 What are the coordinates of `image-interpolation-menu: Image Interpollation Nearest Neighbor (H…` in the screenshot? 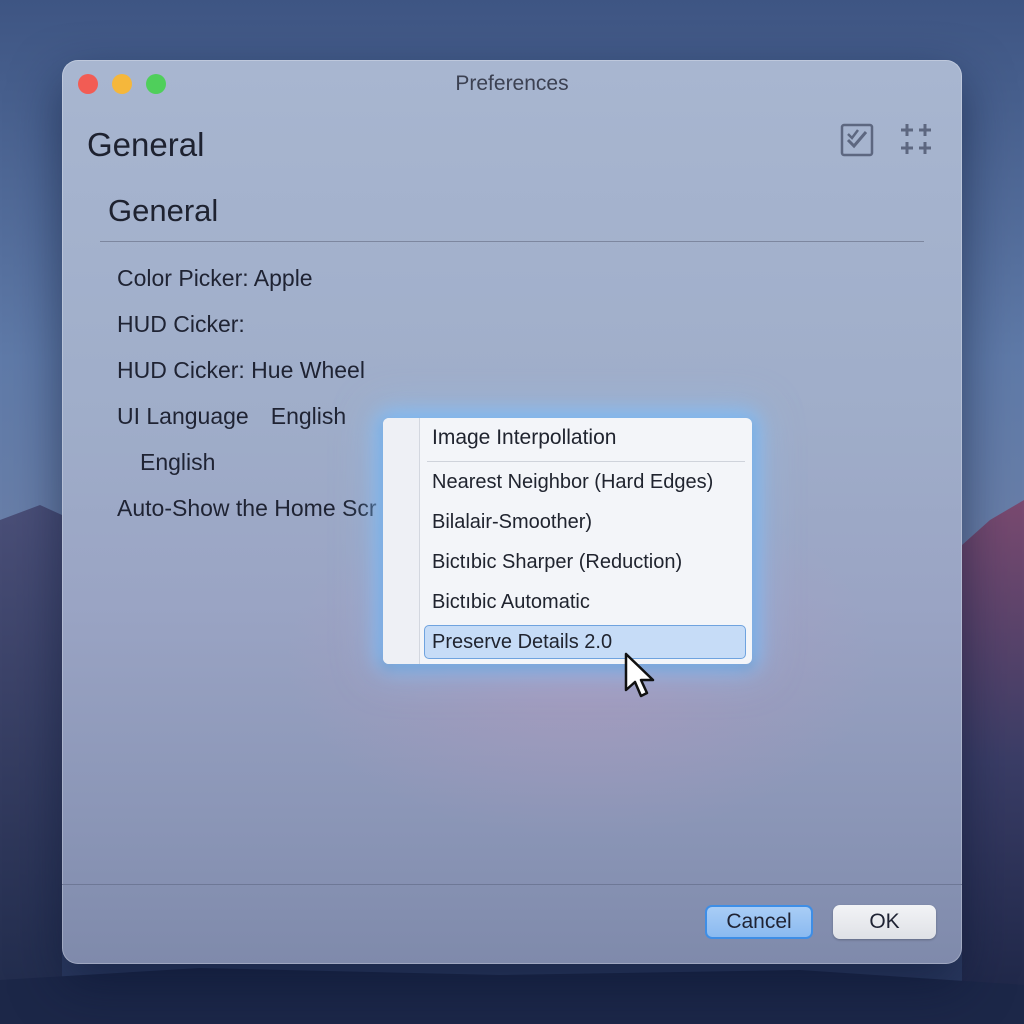 It's located at (567, 541).